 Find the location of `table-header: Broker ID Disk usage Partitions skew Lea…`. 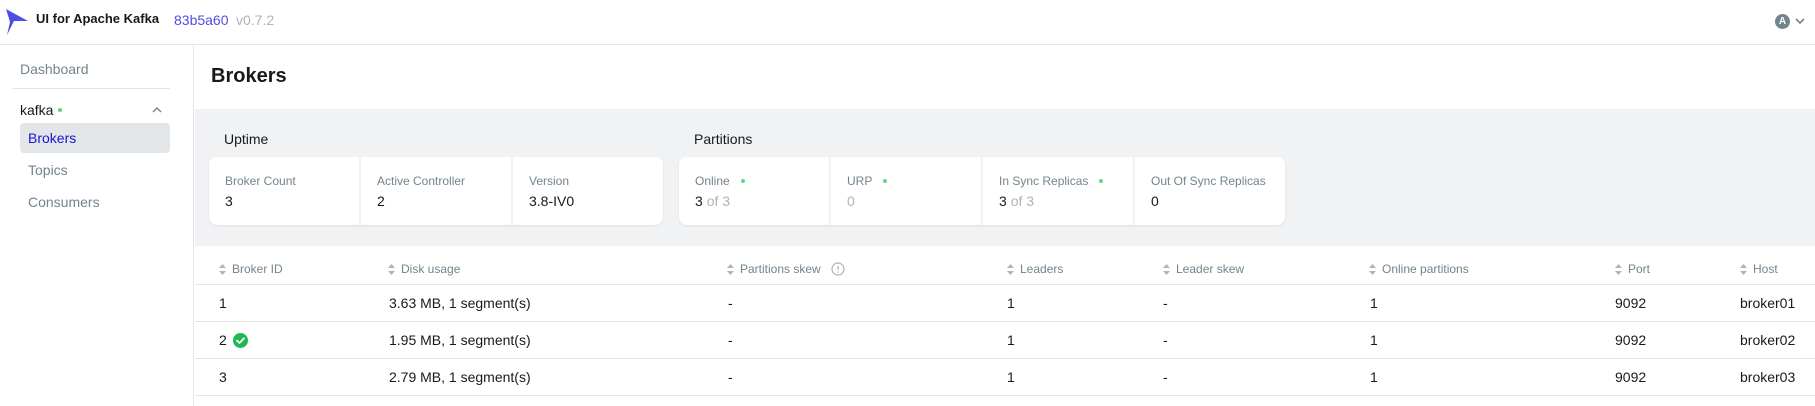

table-header: Broker ID Disk usage Partitions skew Lea… is located at coordinates (1005, 269).